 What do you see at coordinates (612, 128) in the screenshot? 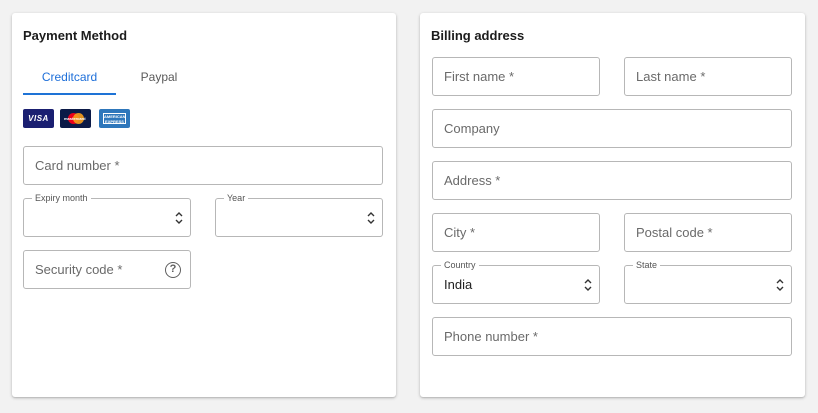
I see `company-field: Company` at bounding box center [612, 128].